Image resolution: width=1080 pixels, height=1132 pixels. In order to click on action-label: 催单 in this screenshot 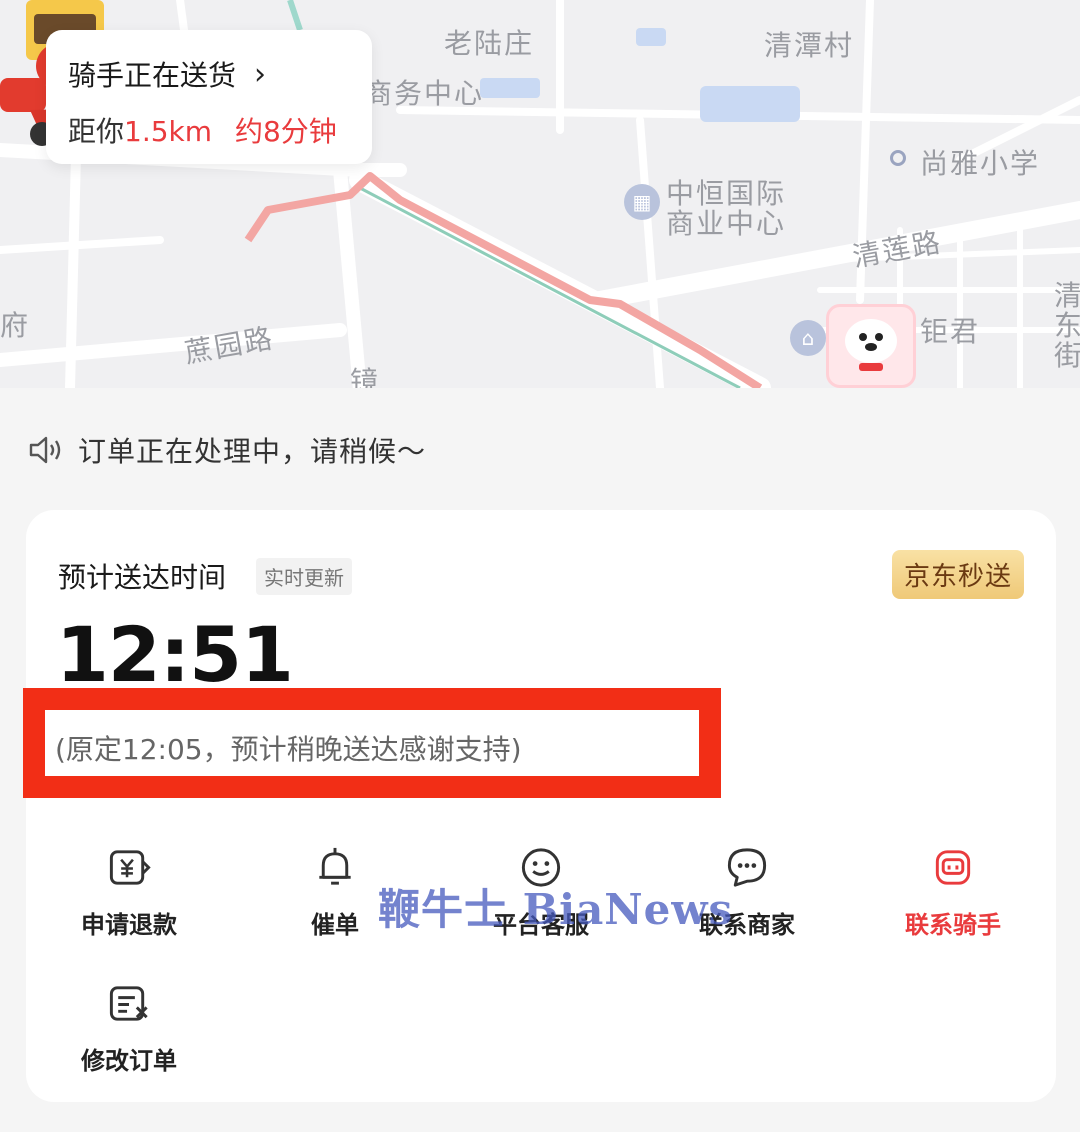, I will do `click(335, 925)`.